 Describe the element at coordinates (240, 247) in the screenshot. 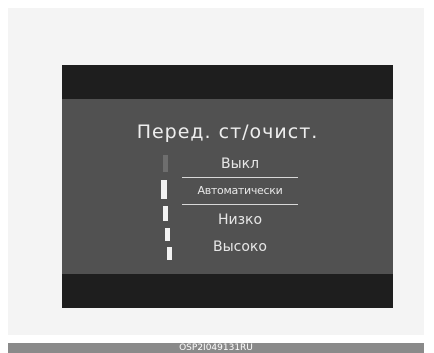

I see `option-high: Высоко` at that location.